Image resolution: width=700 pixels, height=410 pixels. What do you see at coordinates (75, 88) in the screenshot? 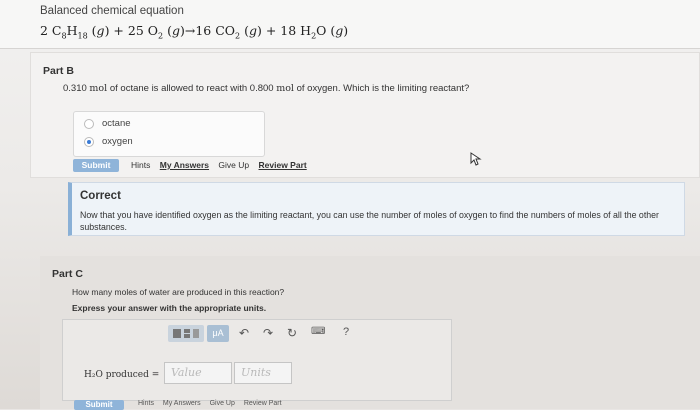
I see `moles-octane: 0.310` at bounding box center [75, 88].